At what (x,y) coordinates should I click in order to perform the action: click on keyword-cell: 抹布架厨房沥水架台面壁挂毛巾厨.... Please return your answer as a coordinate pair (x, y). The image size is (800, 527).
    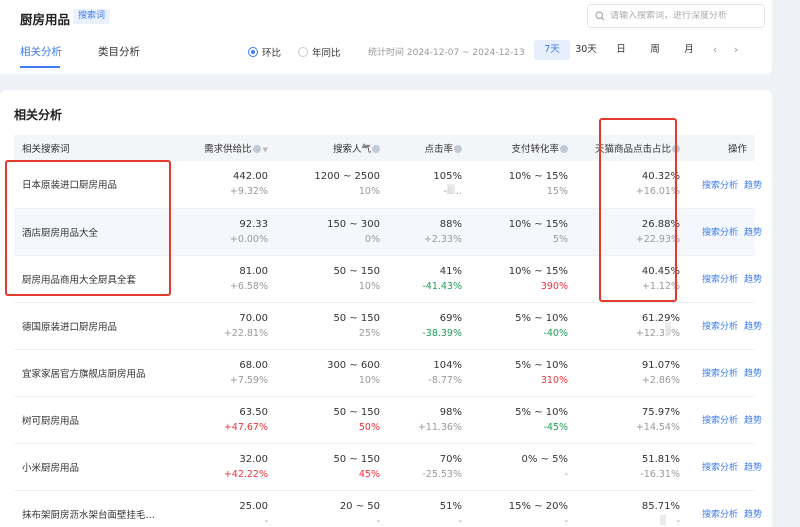
    Looking at the image, I should click on (89, 514).